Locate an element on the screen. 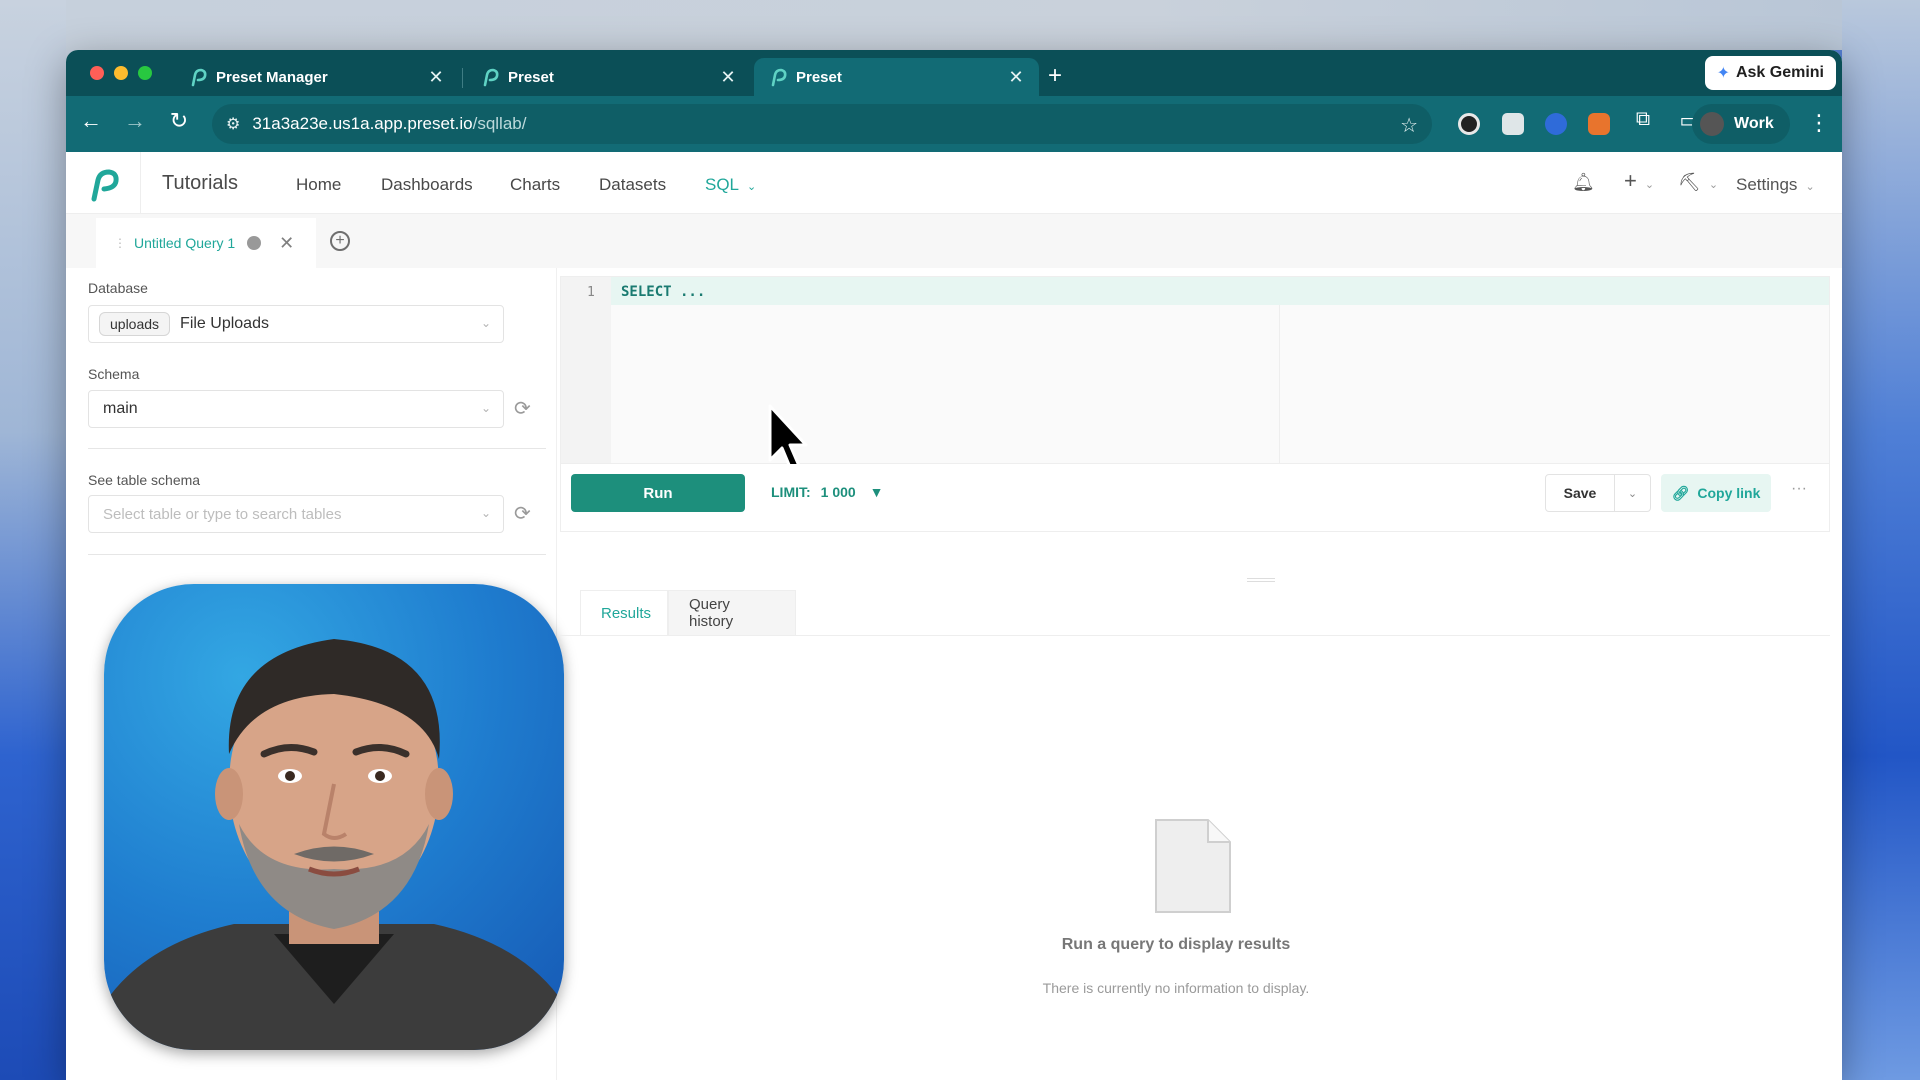 This screenshot has height=1080, width=1920. minimize-window-button is located at coordinates (121, 73).